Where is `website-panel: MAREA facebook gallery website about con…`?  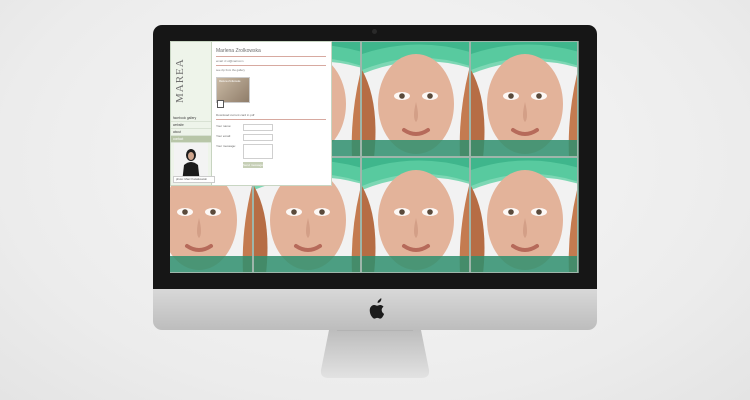 website-panel: MAREA facebook gallery website about con… is located at coordinates (251, 113).